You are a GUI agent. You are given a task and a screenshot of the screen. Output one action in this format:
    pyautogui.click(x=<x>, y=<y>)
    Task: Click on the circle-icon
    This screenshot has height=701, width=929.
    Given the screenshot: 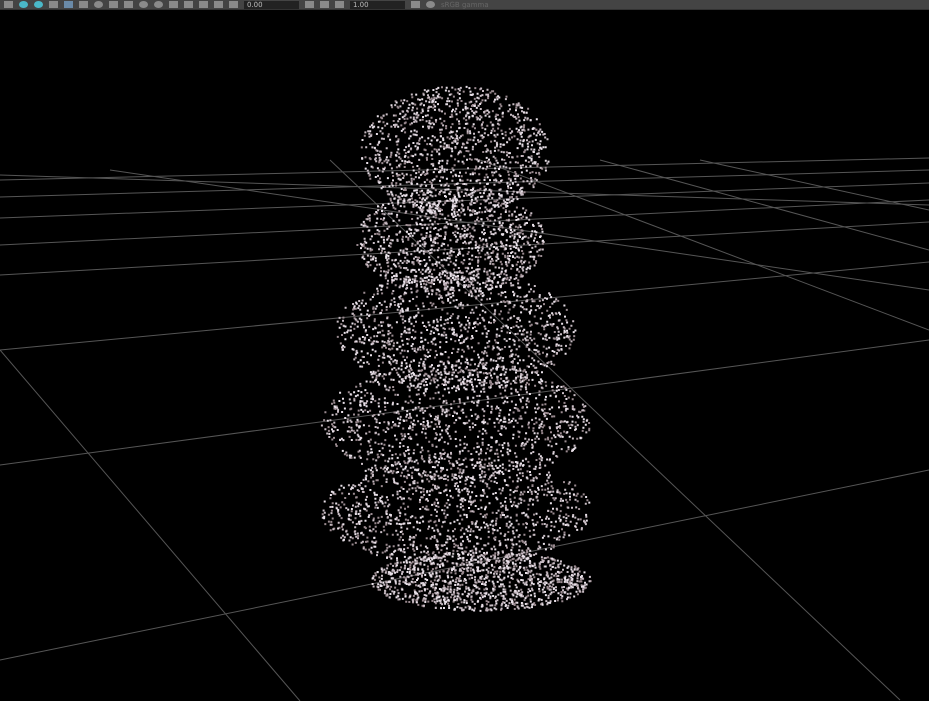 What is the action you would take?
    pyautogui.click(x=430, y=4)
    